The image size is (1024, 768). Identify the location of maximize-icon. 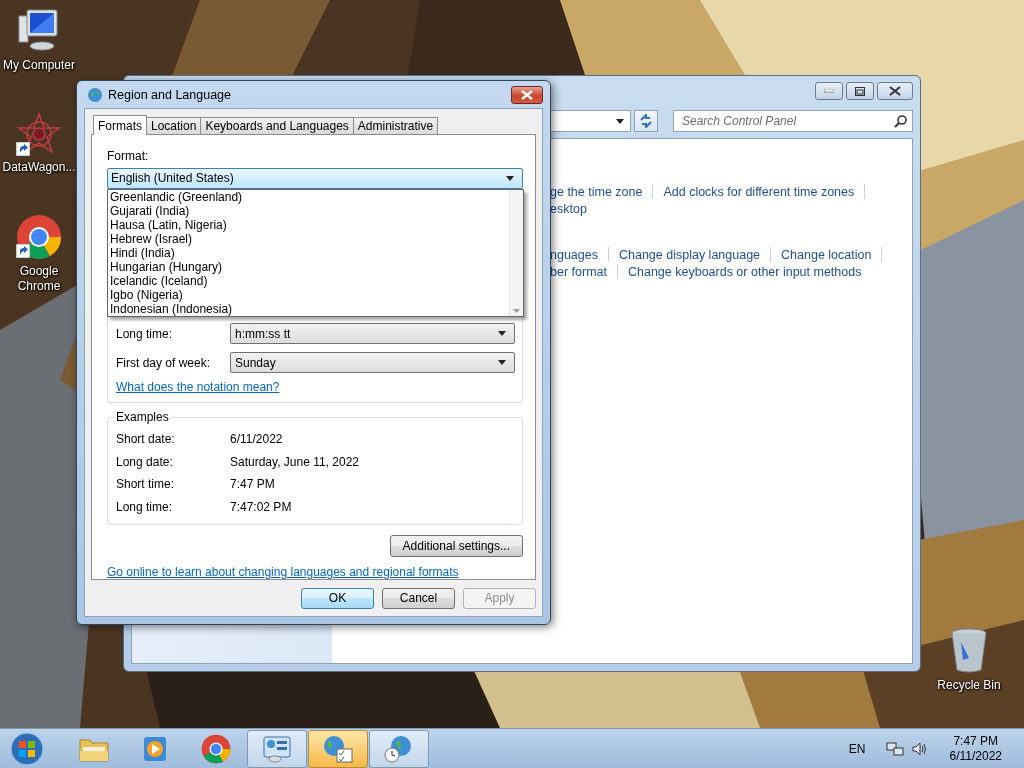
(860, 91).